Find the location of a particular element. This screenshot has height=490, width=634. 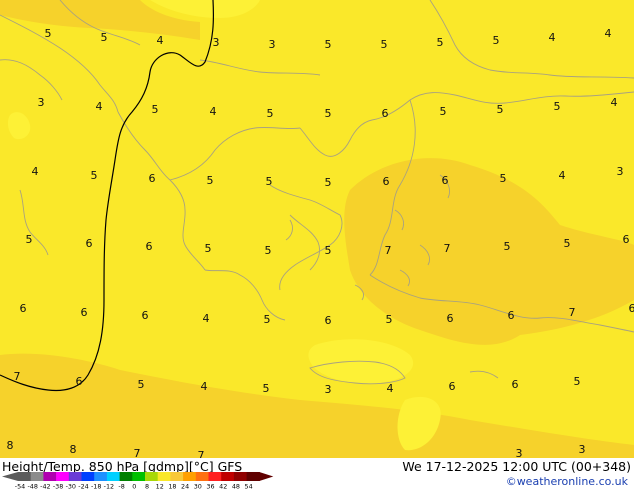

colorbar-tick-label: 24 is located at coordinates (185, 486).